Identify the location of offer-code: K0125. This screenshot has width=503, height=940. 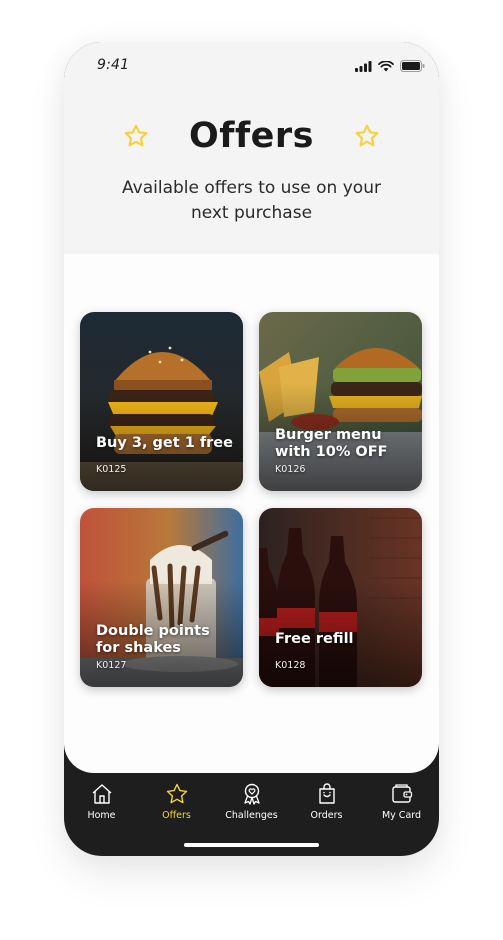
(111, 469).